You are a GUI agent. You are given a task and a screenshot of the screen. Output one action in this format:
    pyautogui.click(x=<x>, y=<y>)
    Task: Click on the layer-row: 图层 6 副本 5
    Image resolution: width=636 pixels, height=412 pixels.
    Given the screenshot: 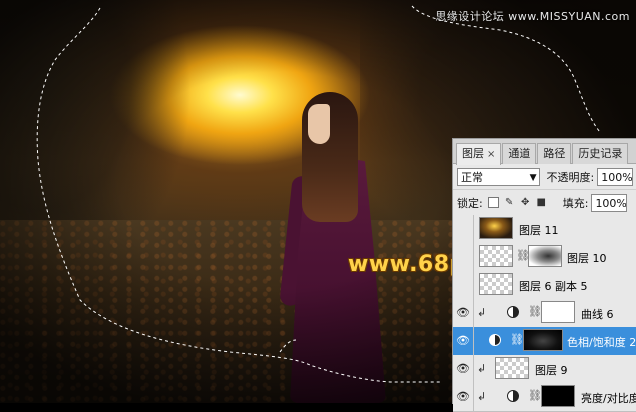 What is the action you would take?
    pyautogui.click(x=544, y=285)
    